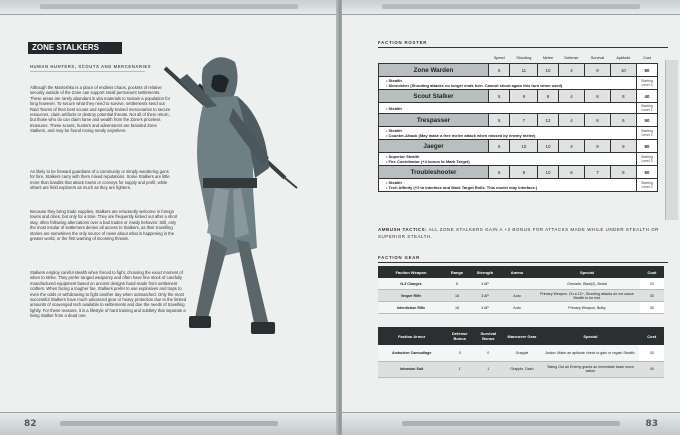  I want to click on unit-starting-level: Starting Level 2, so click(647, 185).